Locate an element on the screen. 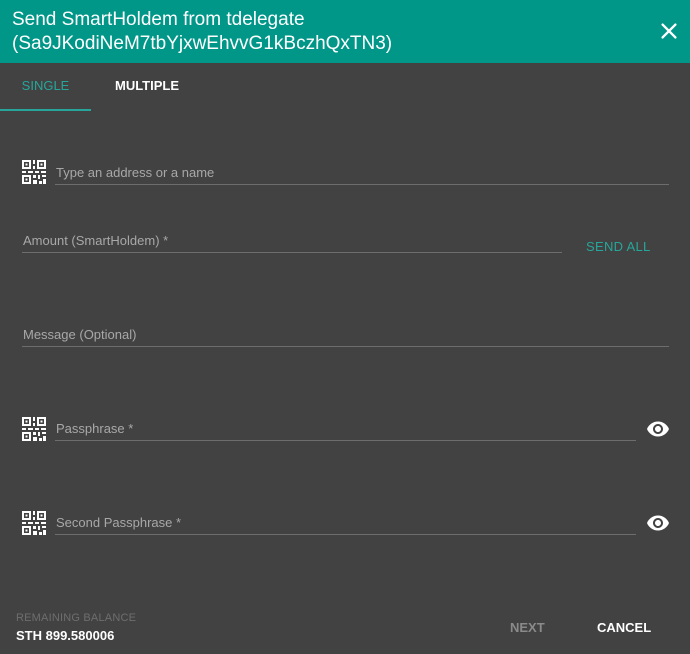  tab-multiple-label: MULTIPLE is located at coordinates (147, 85).